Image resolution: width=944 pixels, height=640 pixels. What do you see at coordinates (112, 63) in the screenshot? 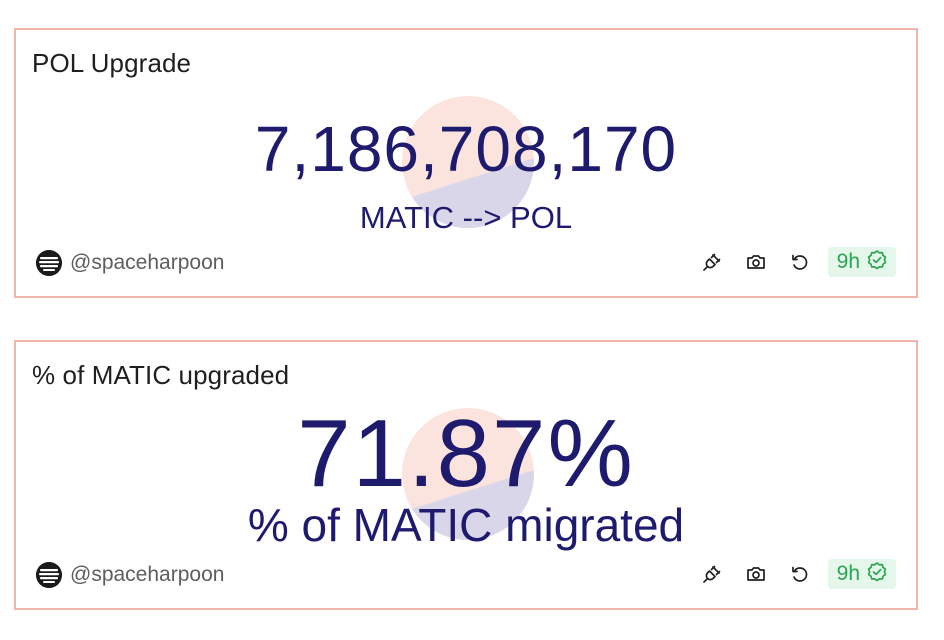
I see `card-title: POL Upgrade` at bounding box center [112, 63].